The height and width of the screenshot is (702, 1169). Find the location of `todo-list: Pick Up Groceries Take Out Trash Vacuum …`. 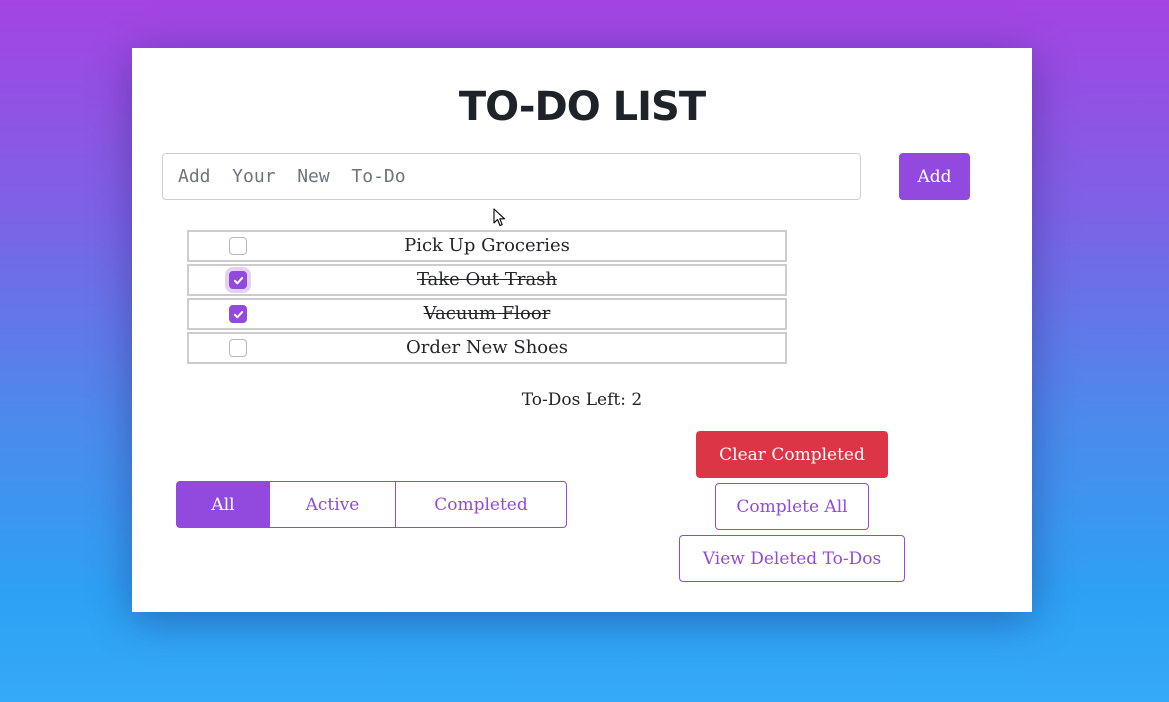

todo-list: Pick Up Groceries Take Out Trash Vacuum … is located at coordinates (487, 298).